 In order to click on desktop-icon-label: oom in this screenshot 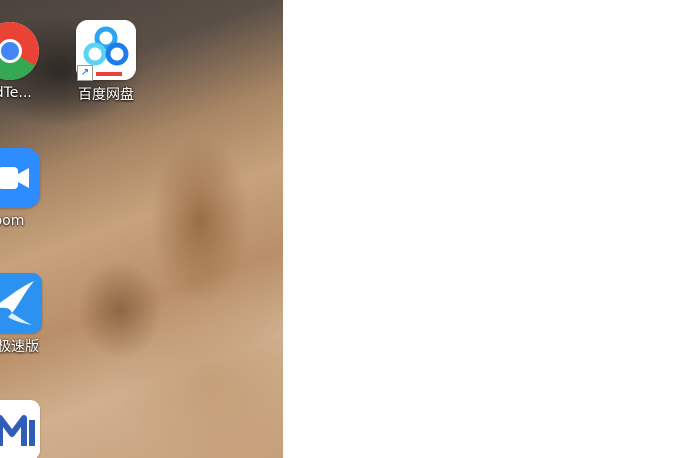, I will do `click(12, 221)`.